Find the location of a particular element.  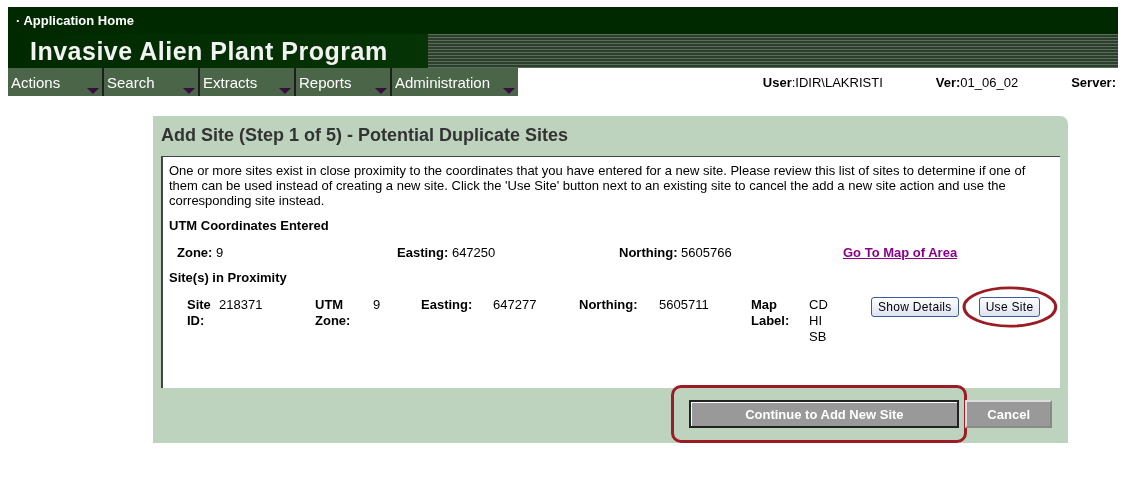

user-info: Server: is located at coordinates (1093, 82).